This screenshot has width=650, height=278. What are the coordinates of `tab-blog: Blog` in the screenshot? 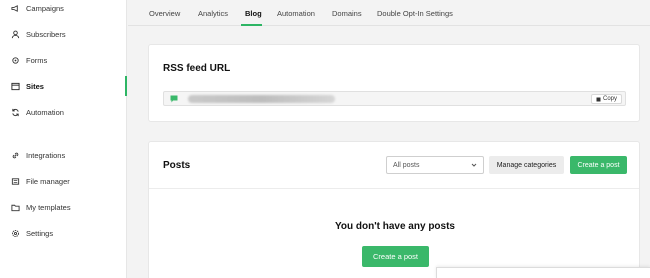 It's located at (253, 13).